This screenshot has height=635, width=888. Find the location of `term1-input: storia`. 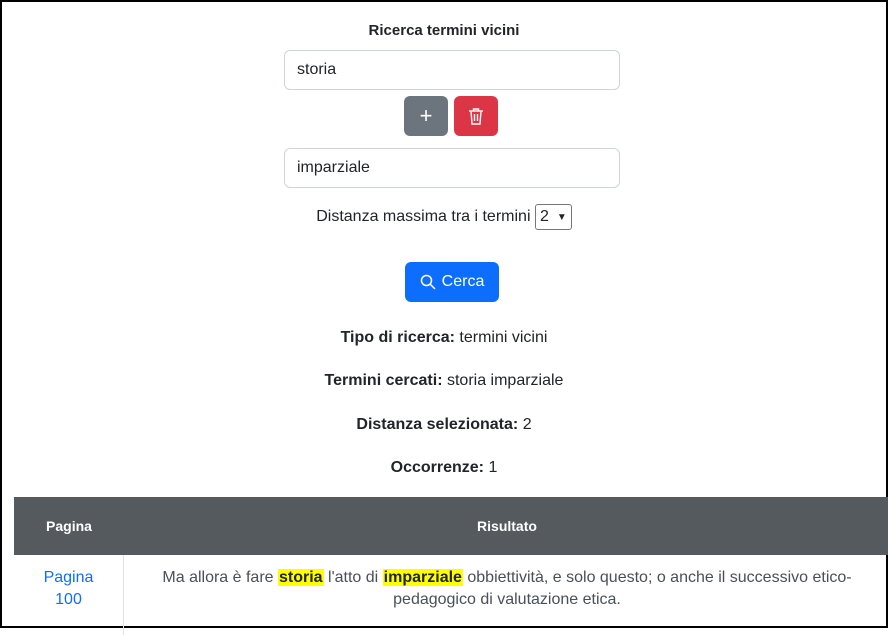

term1-input: storia is located at coordinates (452, 70).